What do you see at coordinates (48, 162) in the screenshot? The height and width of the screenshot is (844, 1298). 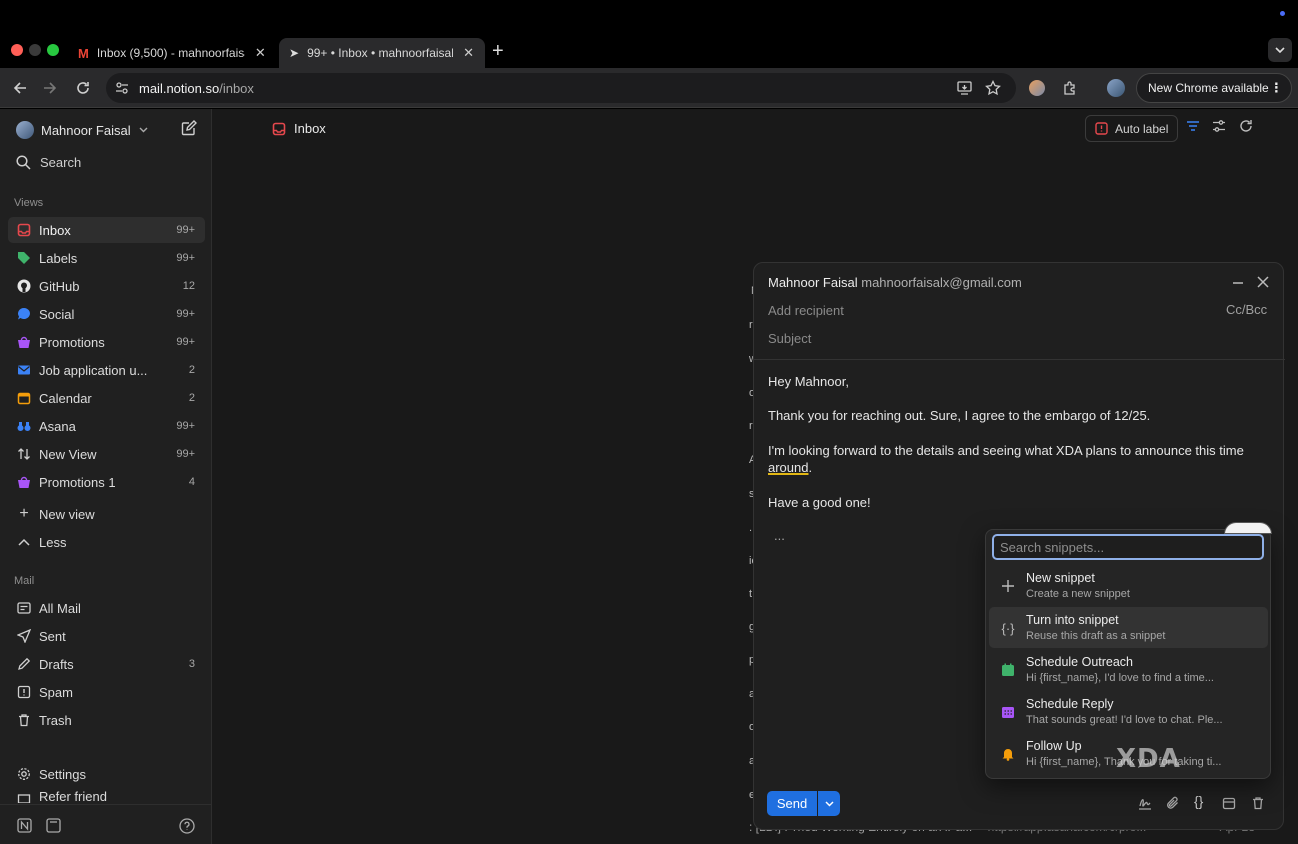 I see `sidebar-search: Search` at bounding box center [48, 162].